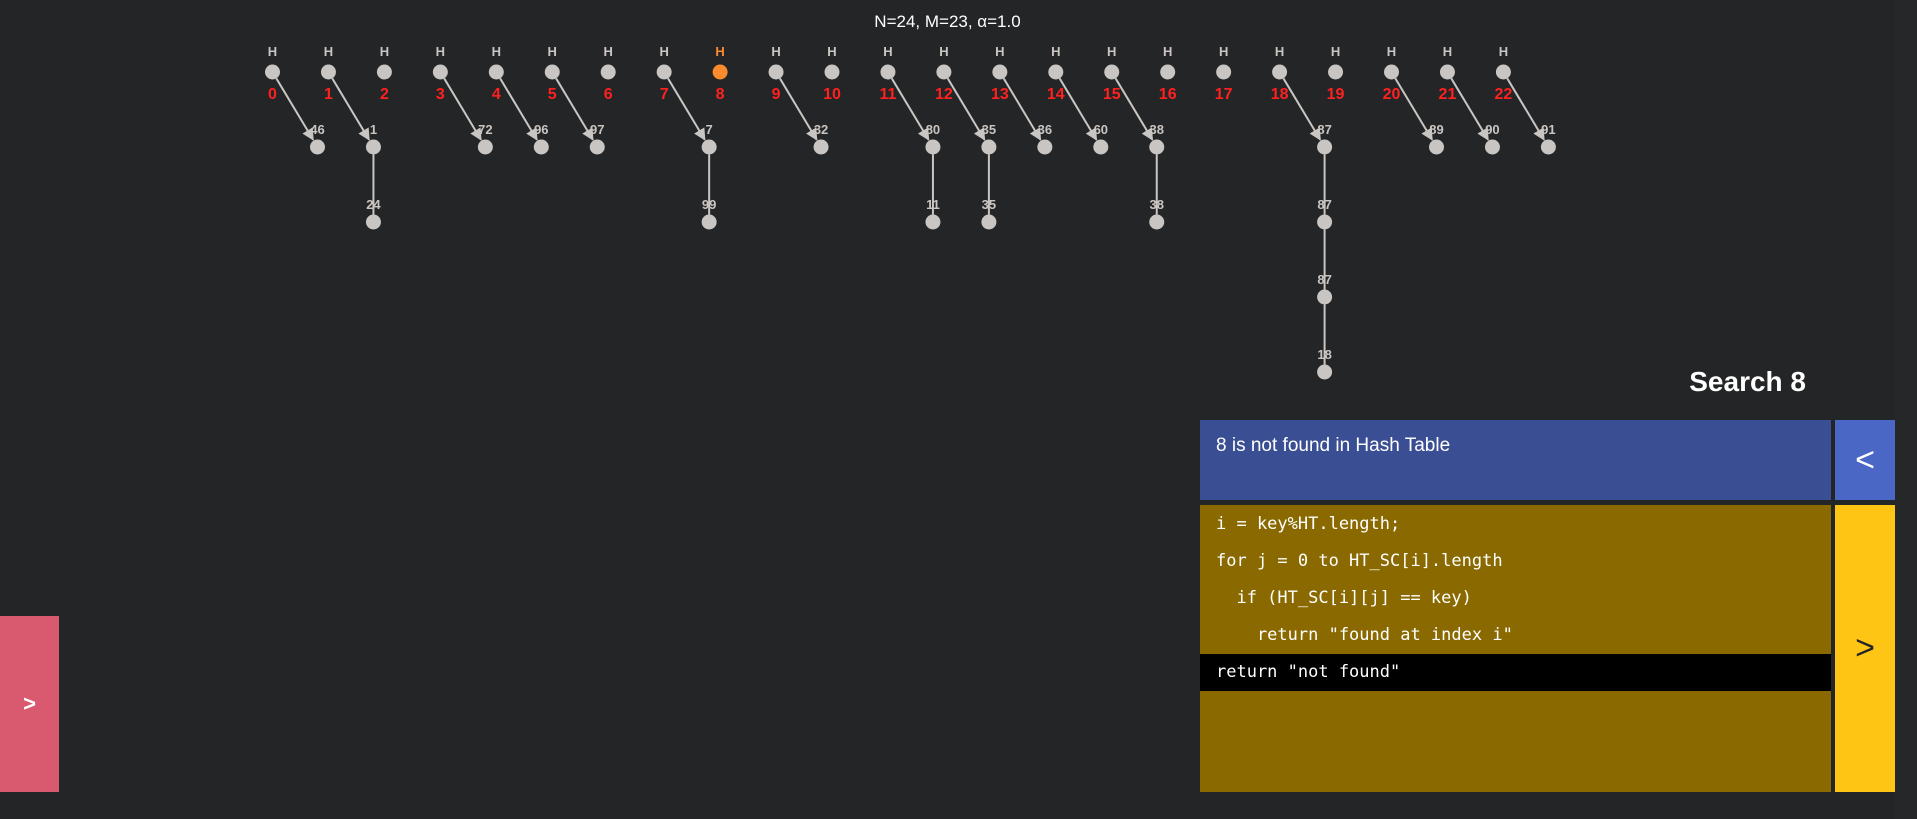 This screenshot has width=1917, height=819. I want to click on previous-step-button: <, so click(1865, 460).